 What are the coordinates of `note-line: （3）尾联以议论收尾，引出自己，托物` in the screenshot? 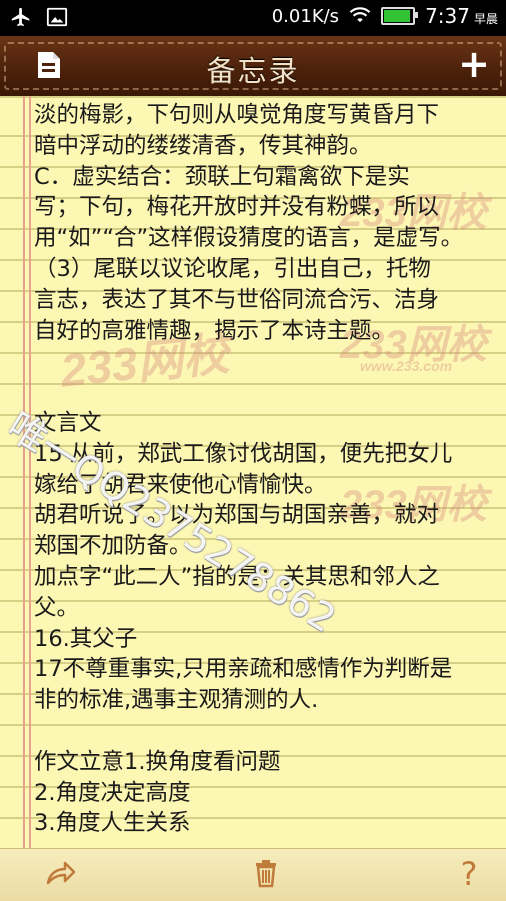 It's located at (232, 268).